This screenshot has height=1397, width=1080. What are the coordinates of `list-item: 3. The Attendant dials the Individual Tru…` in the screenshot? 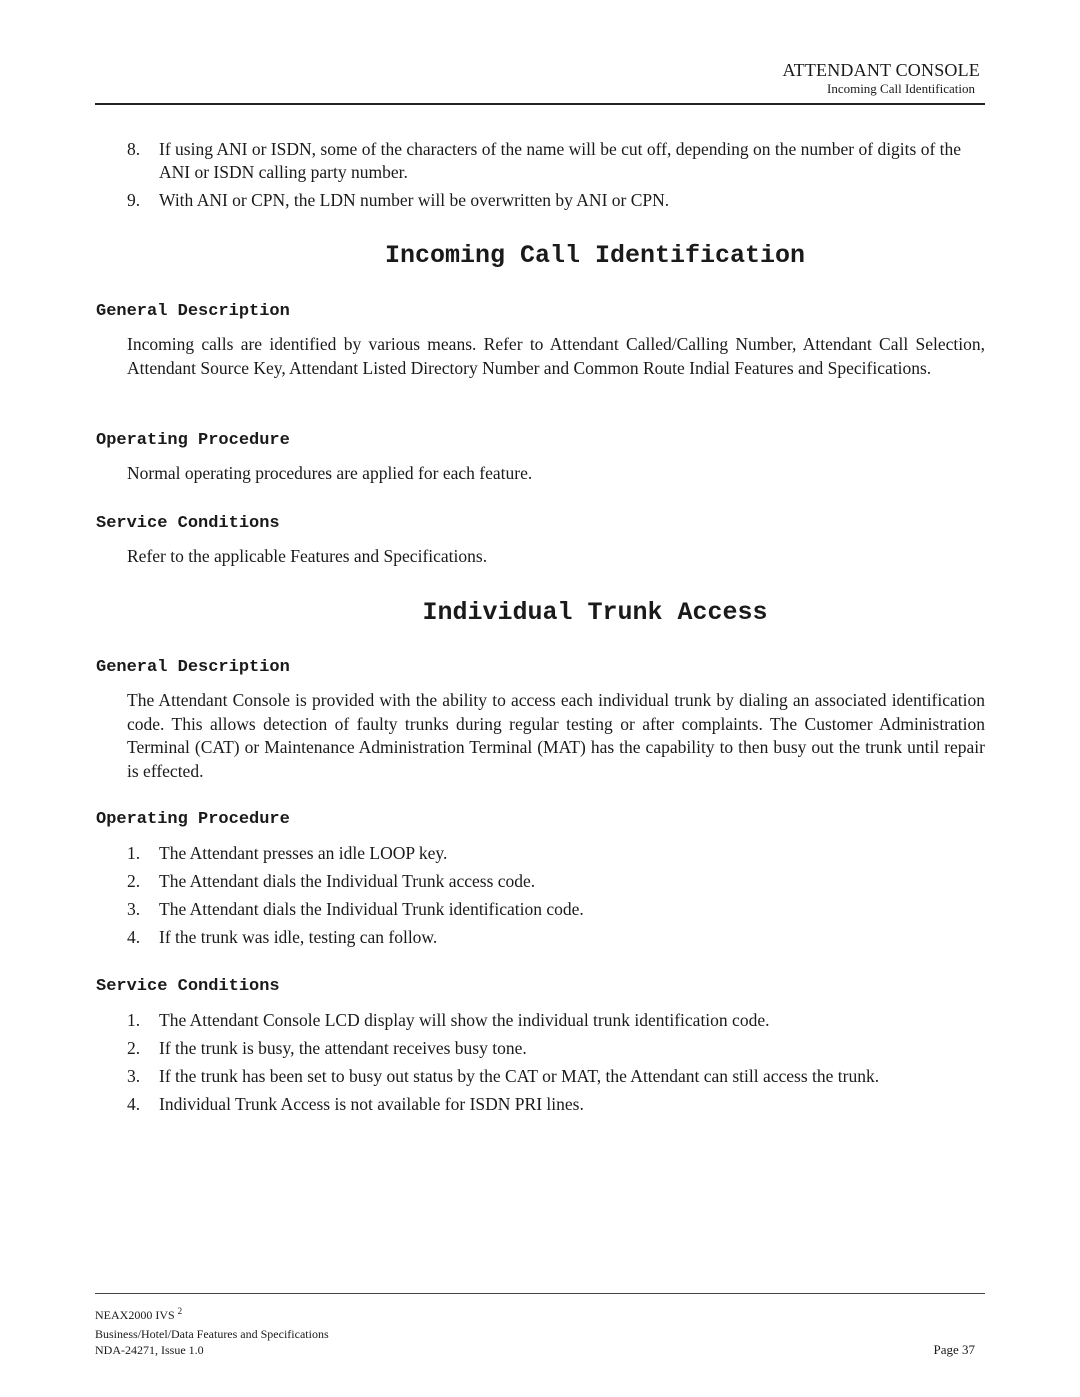 It's located at (355, 909).